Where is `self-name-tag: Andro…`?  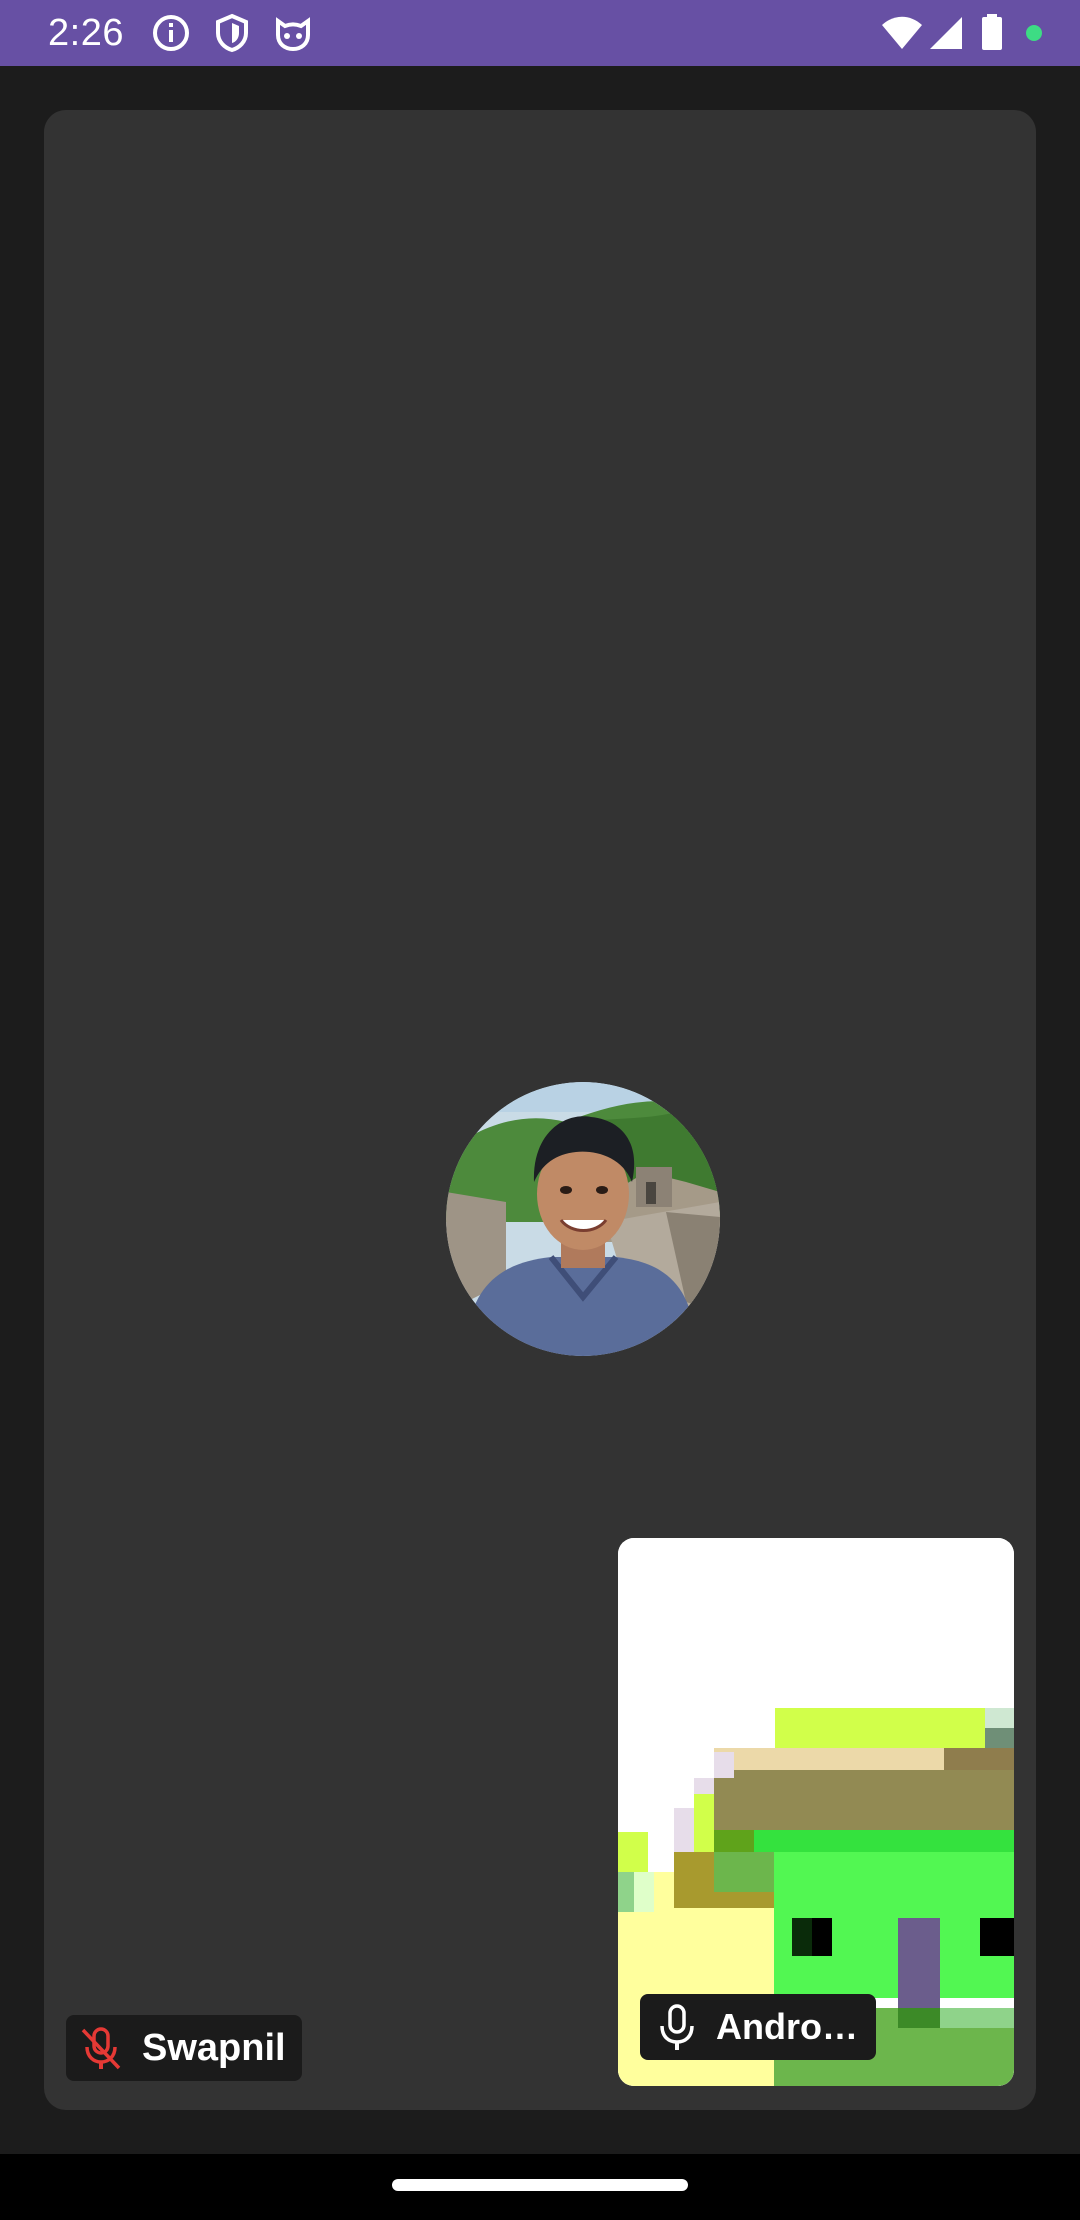 self-name-tag: Andro… is located at coordinates (758, 2027).